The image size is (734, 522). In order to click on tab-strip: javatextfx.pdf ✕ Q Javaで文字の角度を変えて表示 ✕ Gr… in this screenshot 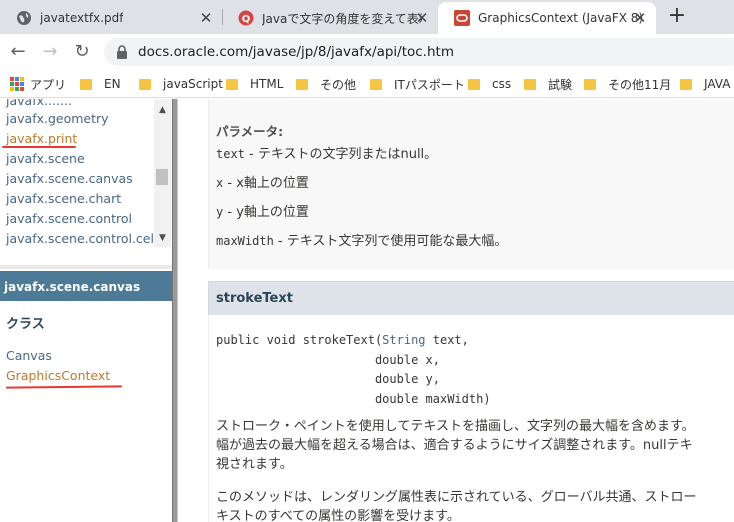, I will do `click(367, 17)`.